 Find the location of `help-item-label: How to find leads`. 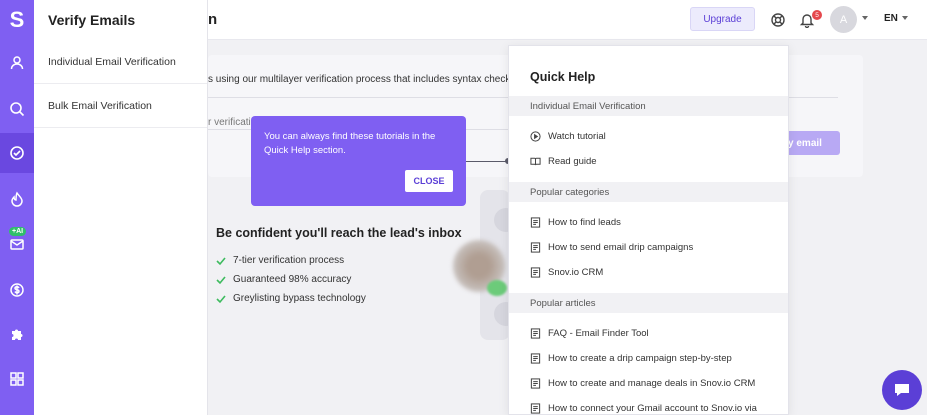

help-item-label: How to find leads is located at coordinates (584, 222).